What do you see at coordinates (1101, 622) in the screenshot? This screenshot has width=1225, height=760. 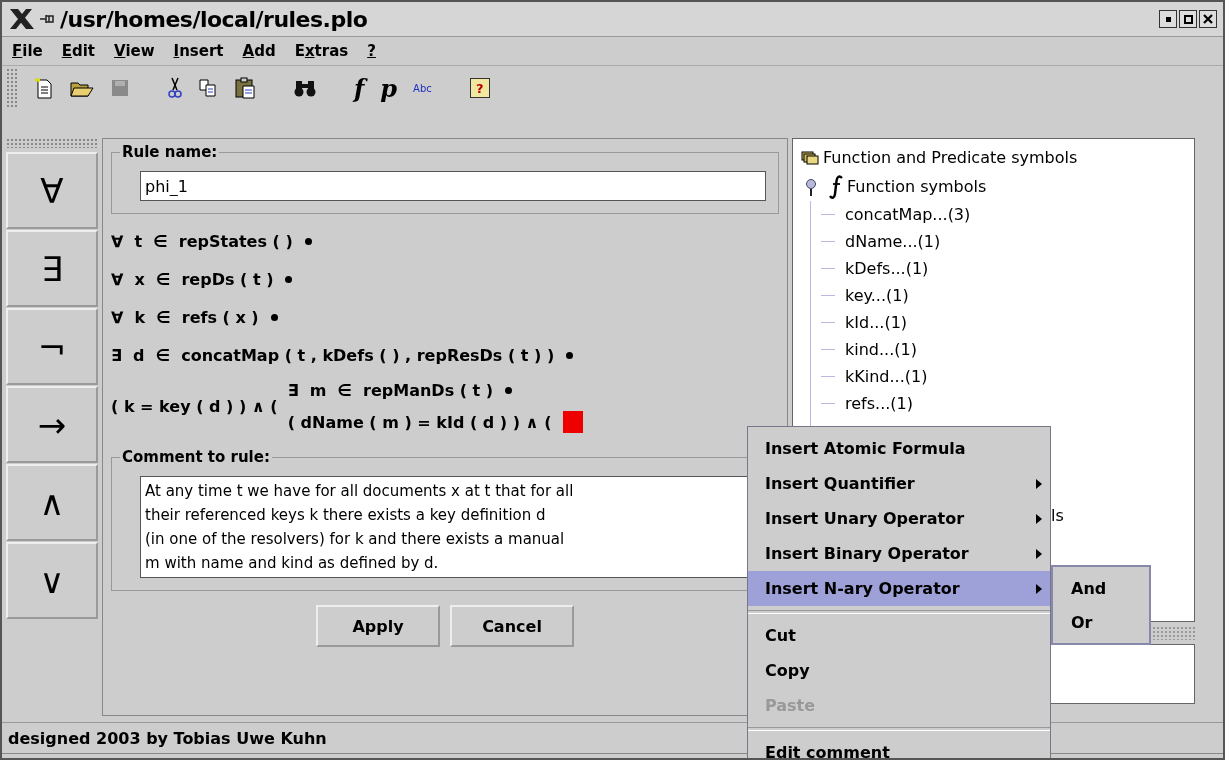 I see `submenu-item: Or` at bounding box center [1101, 622].